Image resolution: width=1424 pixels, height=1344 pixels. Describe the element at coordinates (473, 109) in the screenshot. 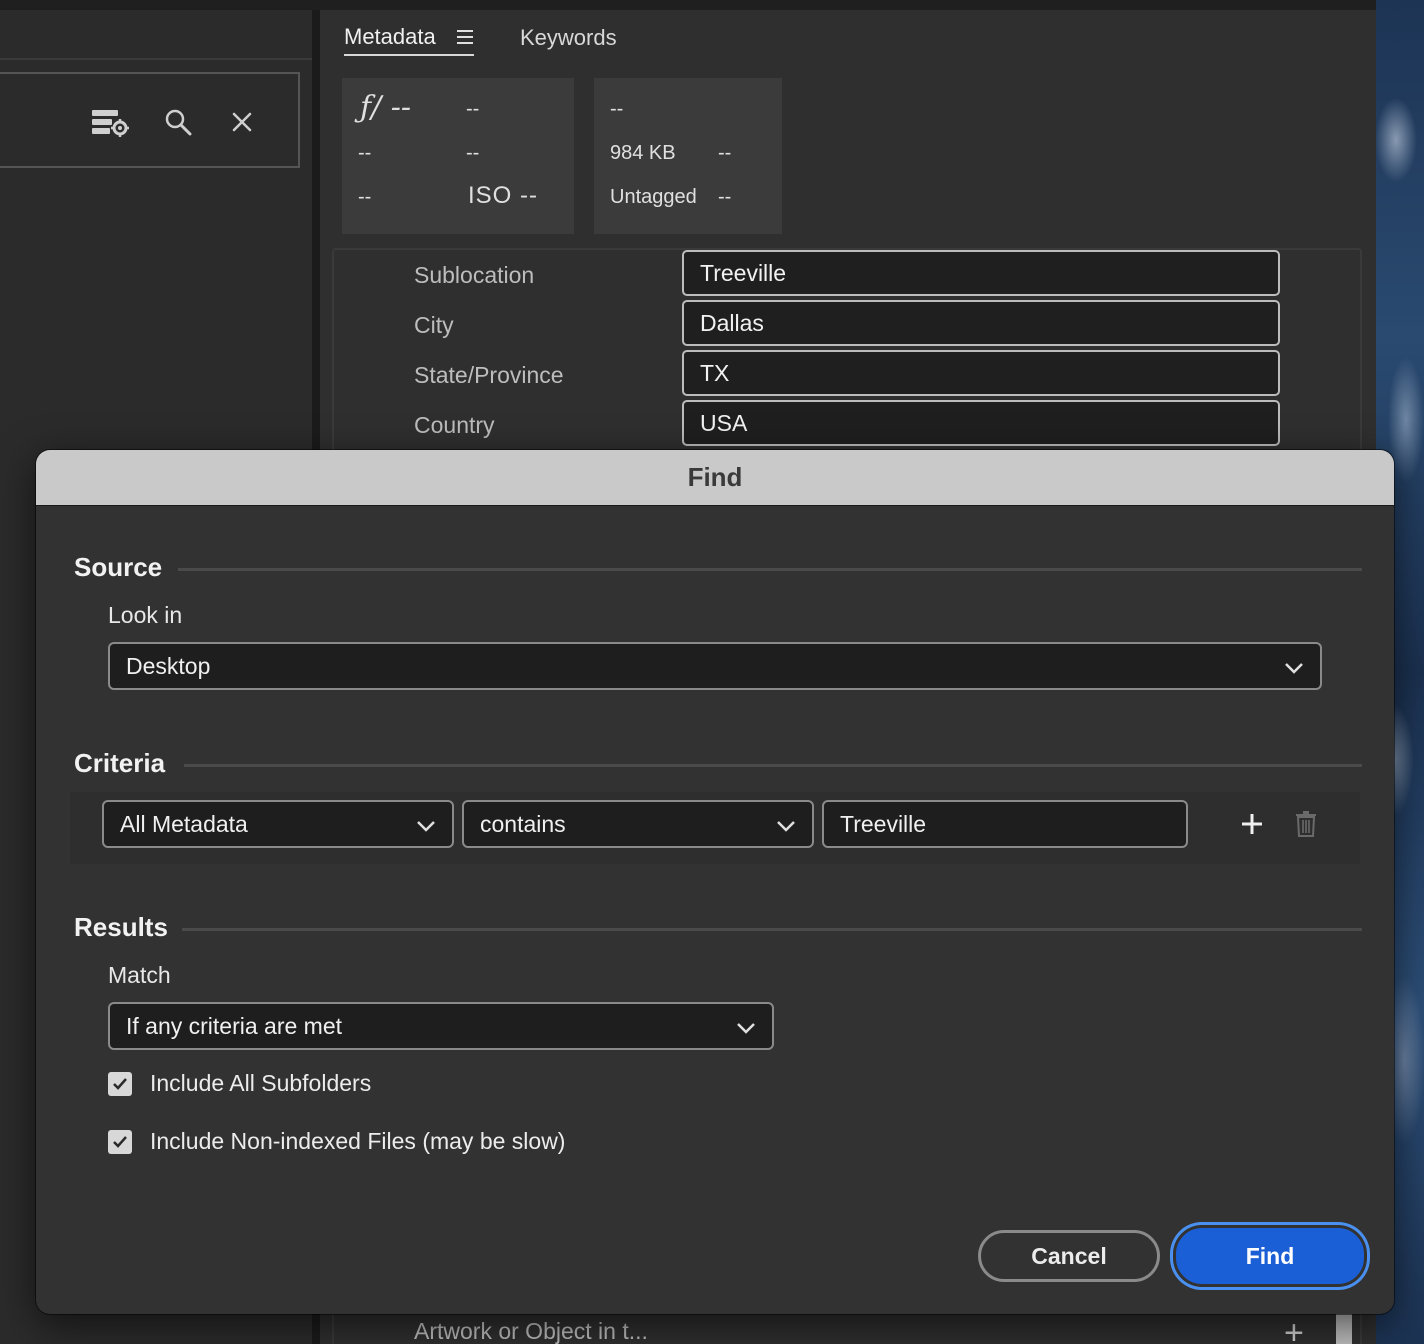

I see `shutter-value: --` at that location.